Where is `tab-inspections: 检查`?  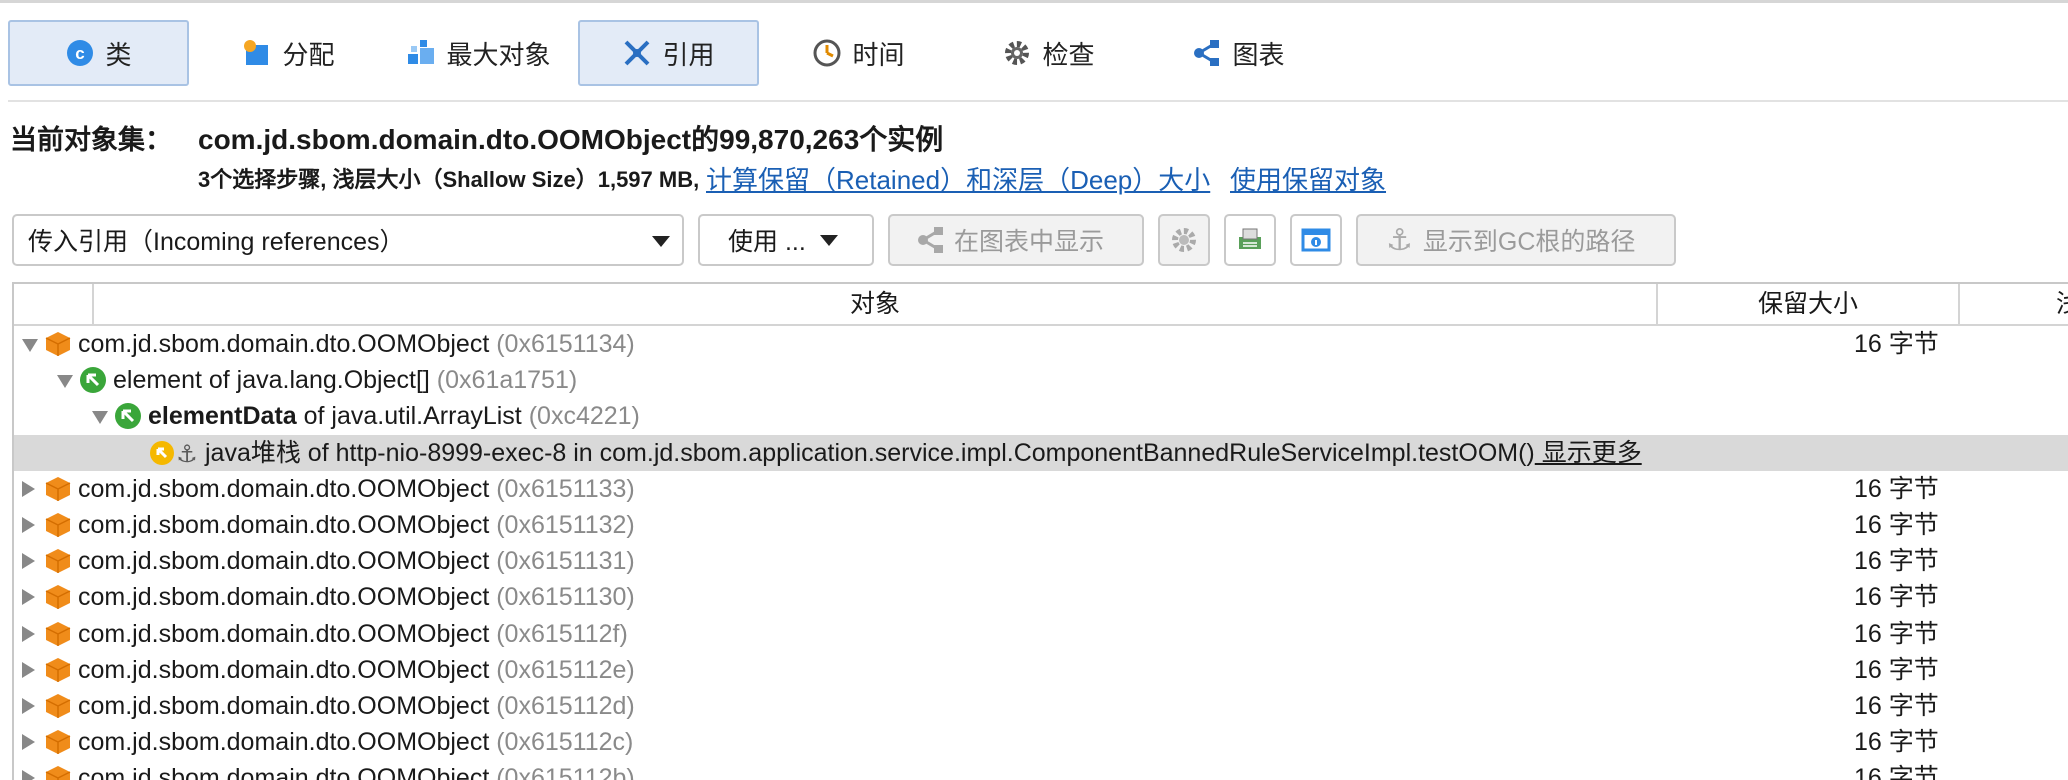
tab-inspections: 检查 is located at coordinates (1048, 53).